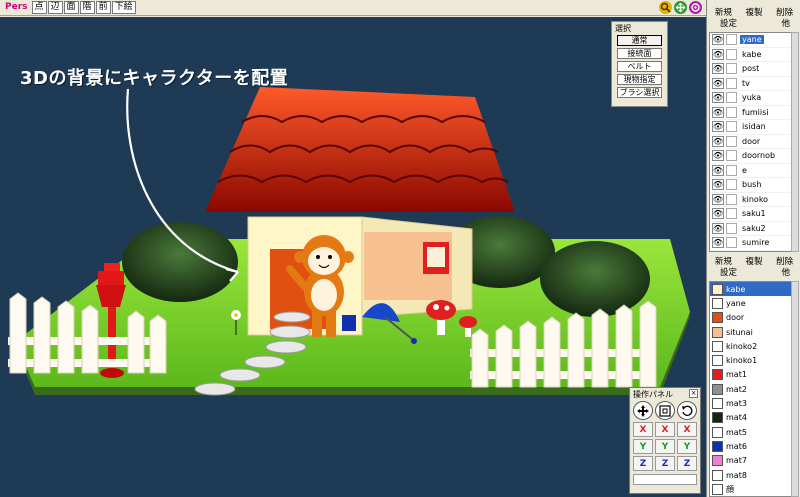 The image size is (800, 497). Describe the element at coordinates (680, 7) in the screenshot. I see `move-icon` at that location.